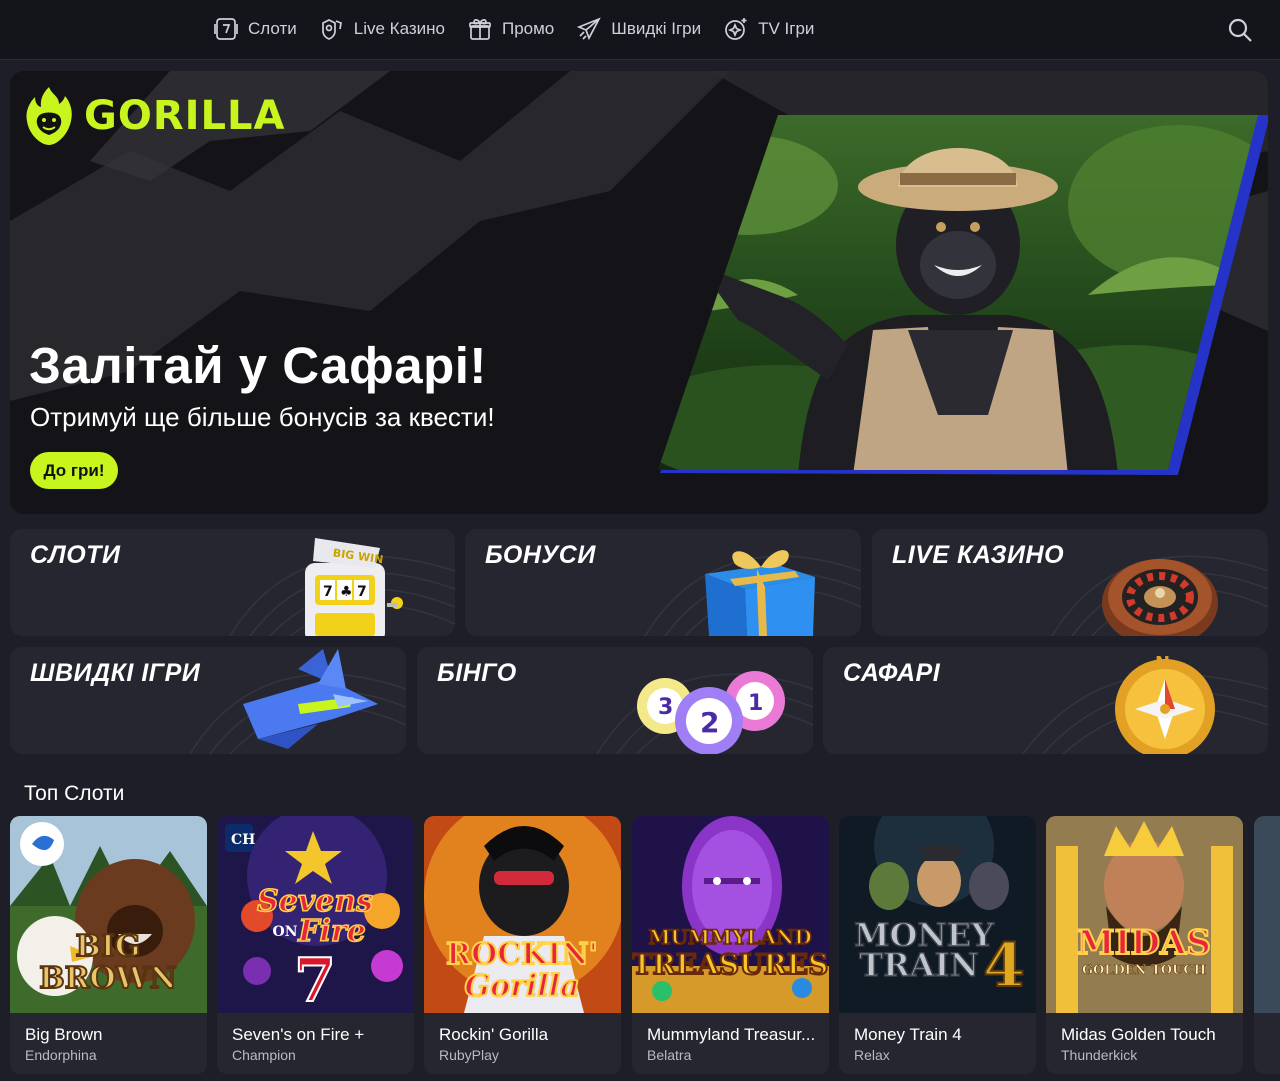  What do you see at coordinates (528, 28) in the screenshot?
I see `nav-item-label: Промо` at bounding box center [528, 28].